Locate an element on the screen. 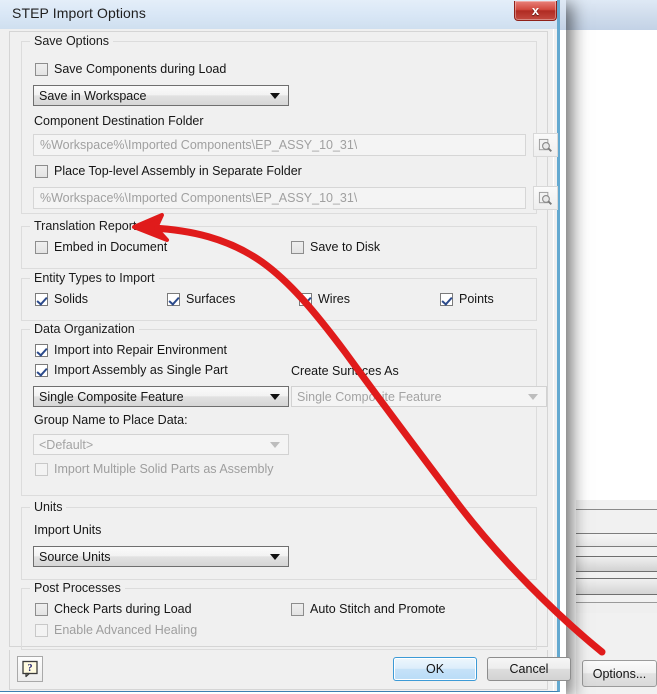 The height and width of the screenshot is (694, 657). combo-value: Save in Workspace is located at coordinates (93, 95).